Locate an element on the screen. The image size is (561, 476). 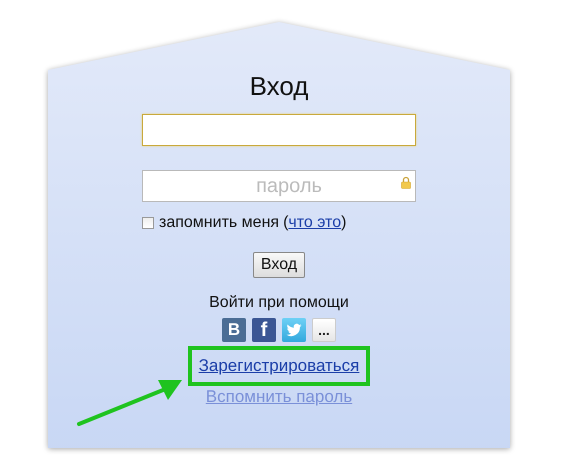
login-field is located at coordinates (279, 130).